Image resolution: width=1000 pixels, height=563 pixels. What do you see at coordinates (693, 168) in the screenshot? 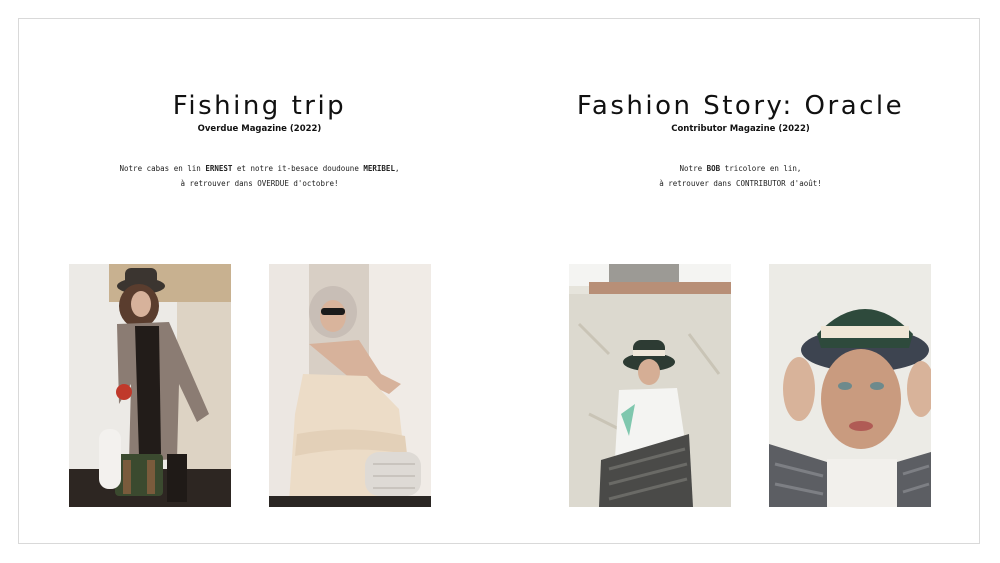
I see `caption-text: Notre` at bounding box center [693, 168].